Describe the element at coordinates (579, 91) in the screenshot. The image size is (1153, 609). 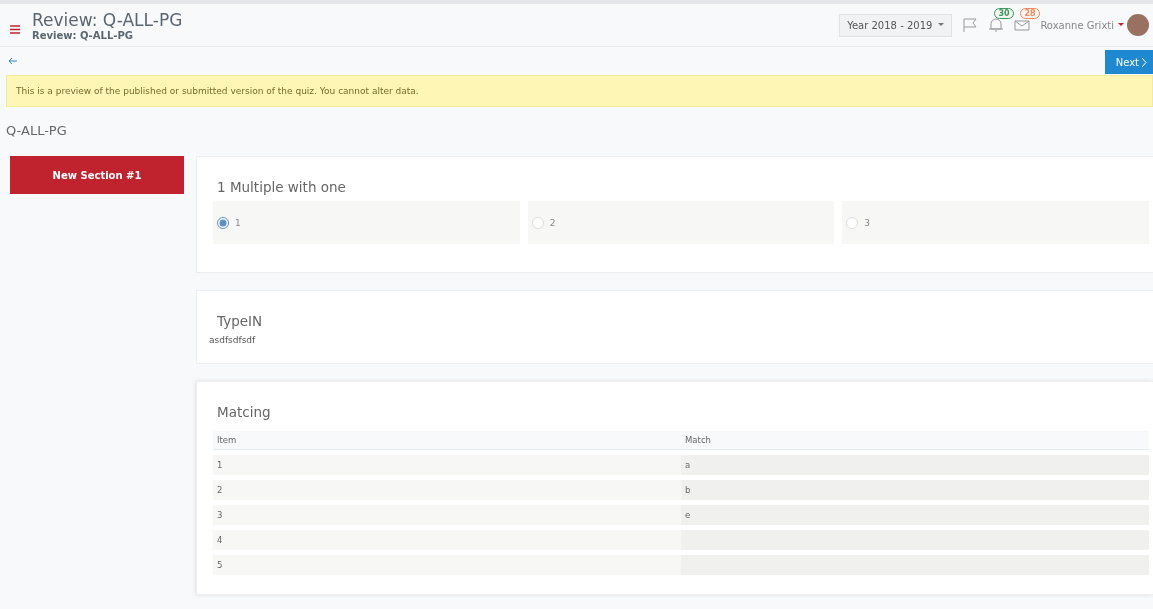
I see `notice-banner: This is a preview of the published or submitted version of the quiz. You cannot alter data.` at that location.